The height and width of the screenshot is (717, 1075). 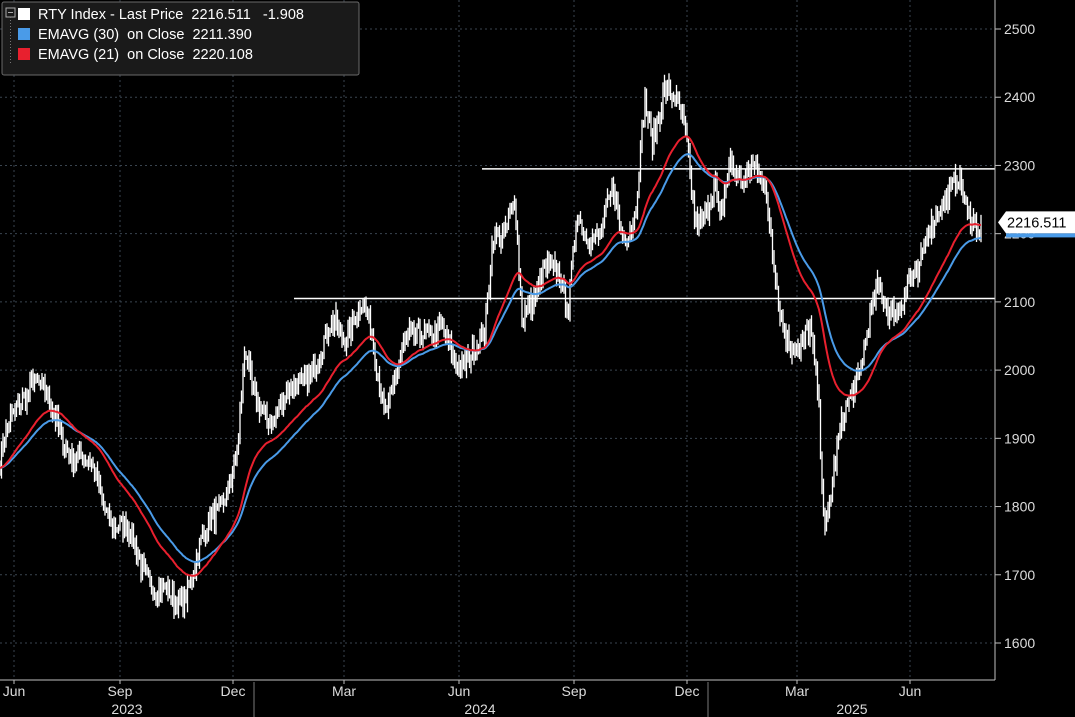 What do you see at coordinates (1019, 302) in the screenshot?
I see `y-tick-label: 2100` at bounding box center [1019, 302].